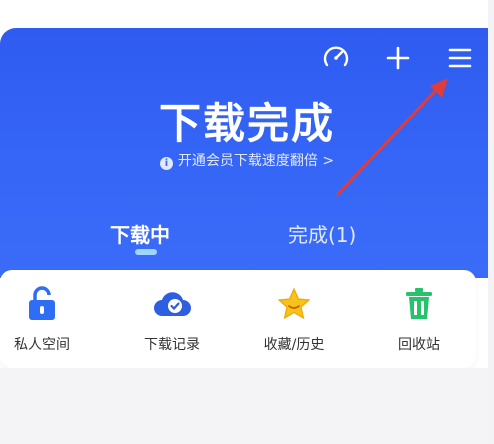 This screenshot has width=494, height=444. What do you see at coordinates (322, 233) in the screenshot?
I see `tab-completed: 完成(1)` at bounding box center [322, 233].